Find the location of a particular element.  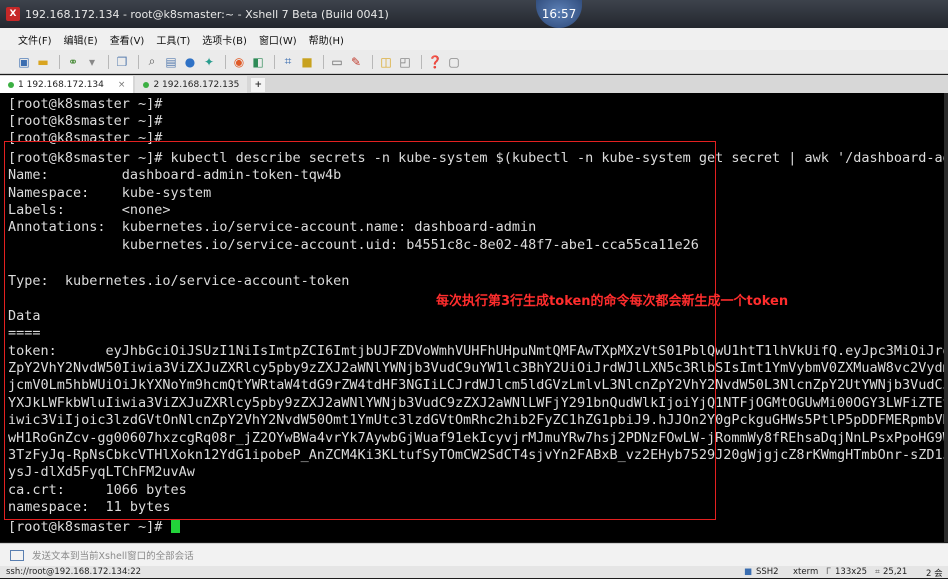

menu-edit: 编辑(E) is located at coordinates (81, 39).